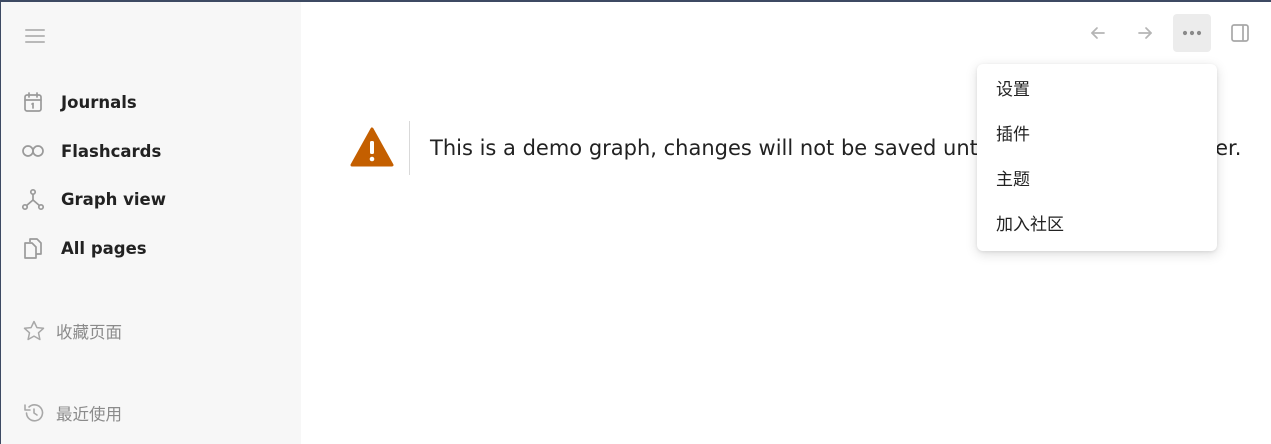 The width and height of the screenshot is (1271, 444). What do you see at coordinates (151, 102) in the screenshot?
I see `sidebar-item-journals: Journals` at bounding box center [151, 102].